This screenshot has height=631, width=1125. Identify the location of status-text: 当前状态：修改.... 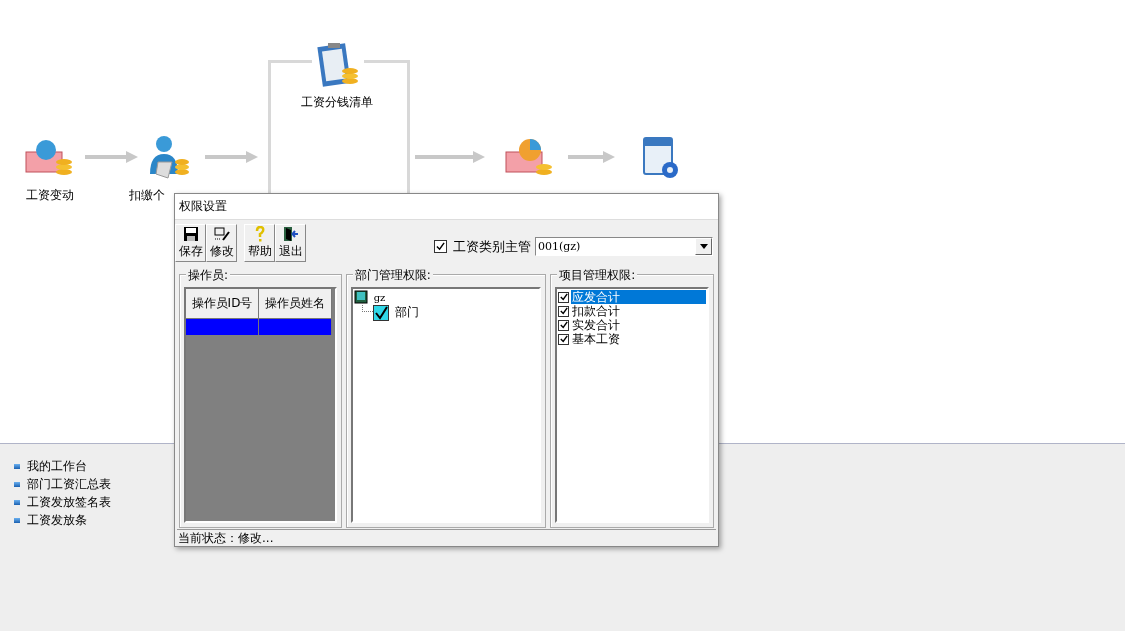
(226, 538).